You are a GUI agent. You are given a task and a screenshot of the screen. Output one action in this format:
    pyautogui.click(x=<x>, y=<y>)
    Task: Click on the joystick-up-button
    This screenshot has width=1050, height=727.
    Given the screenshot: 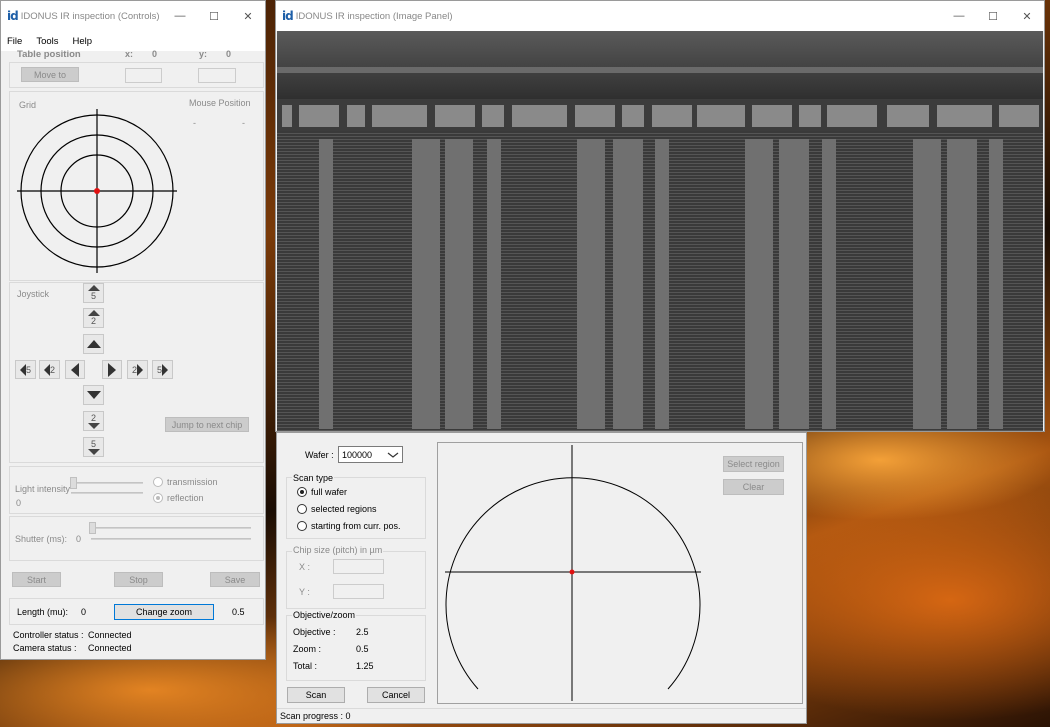 What is the action you would take?
    pyautogui.click(x=93, y=344)
    